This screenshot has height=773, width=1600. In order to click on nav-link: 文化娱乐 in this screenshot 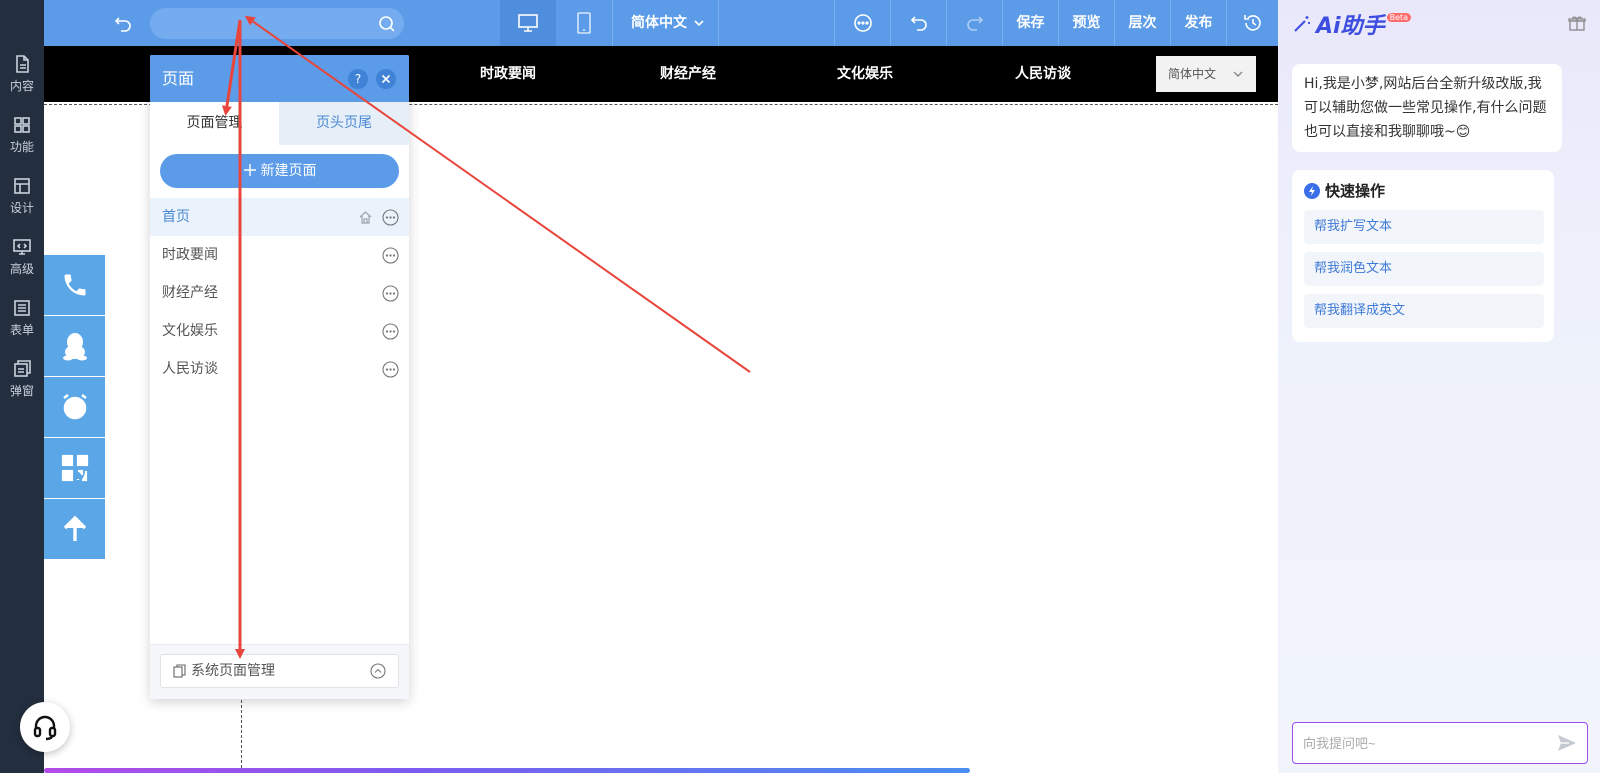, I will do `click(865, 74)`.